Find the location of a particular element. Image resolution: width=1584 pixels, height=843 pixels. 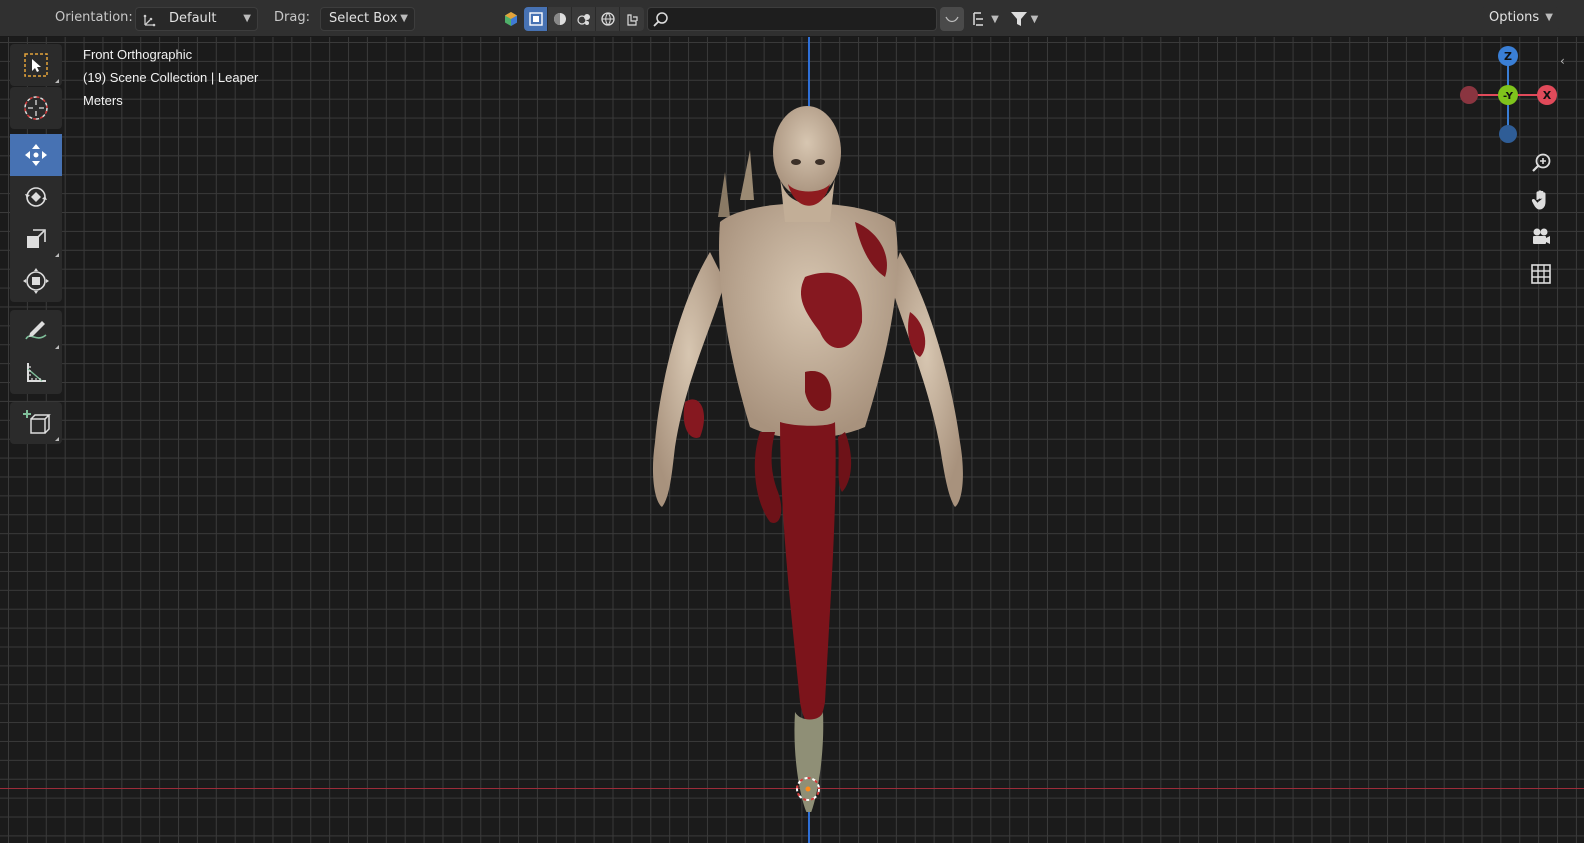

add-tools-group is located at coordinates (36, 423).